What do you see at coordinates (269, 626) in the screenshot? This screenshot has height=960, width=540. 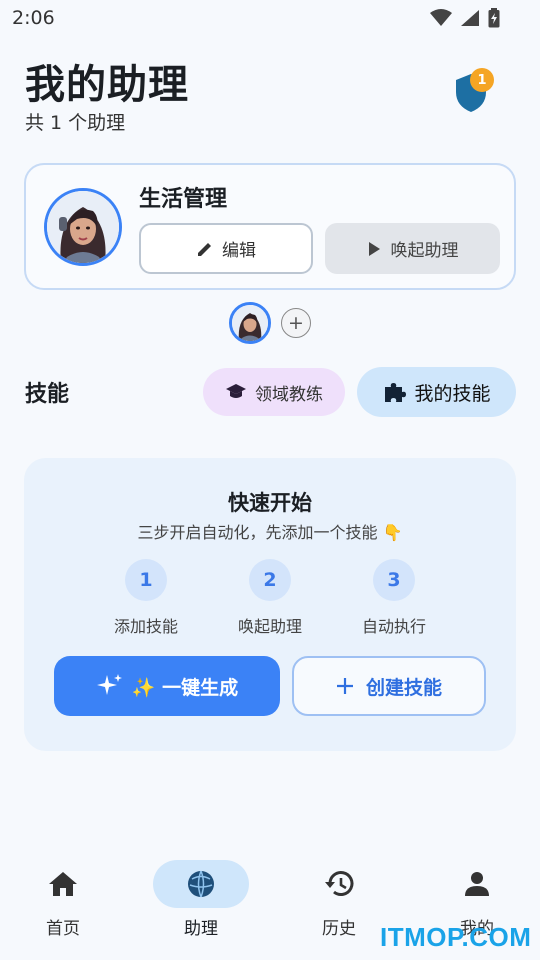 I see `step-label: 唤起助理` at bounding box center [269, 626].